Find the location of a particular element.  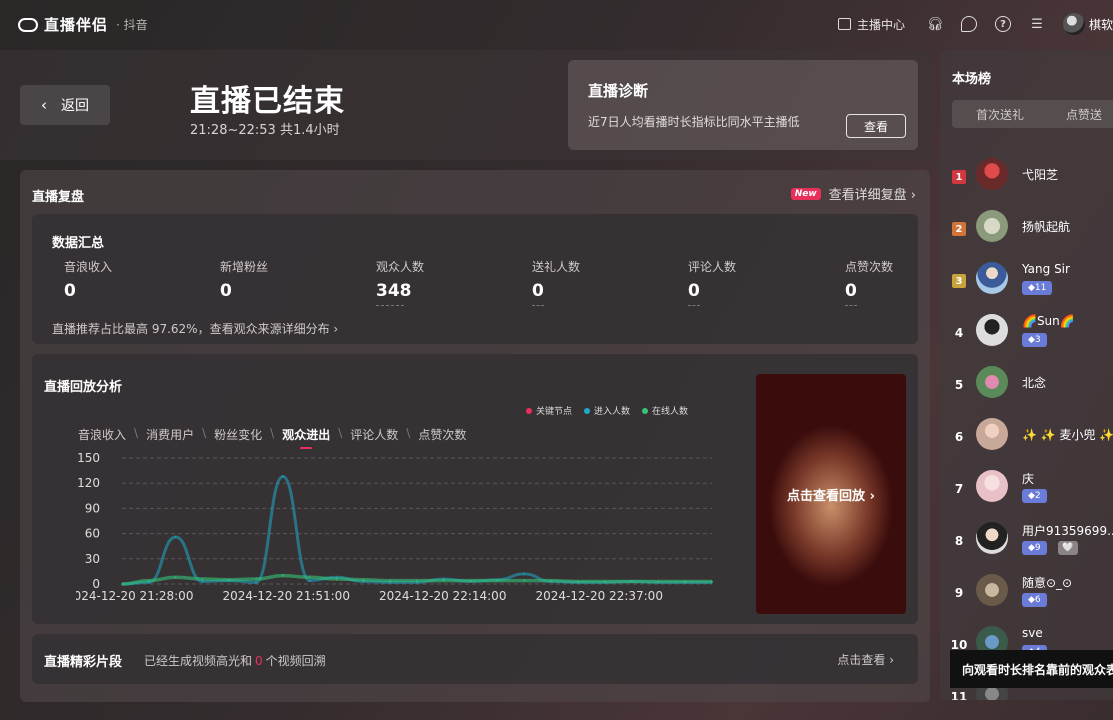

tab-first-gift: 首次送礼 is located at coordinates (1000, 114).